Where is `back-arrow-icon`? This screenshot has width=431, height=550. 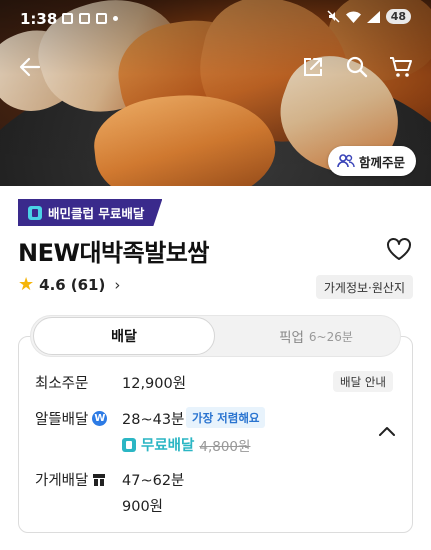 back-arrow-icon is located at coordinates (30, 67).